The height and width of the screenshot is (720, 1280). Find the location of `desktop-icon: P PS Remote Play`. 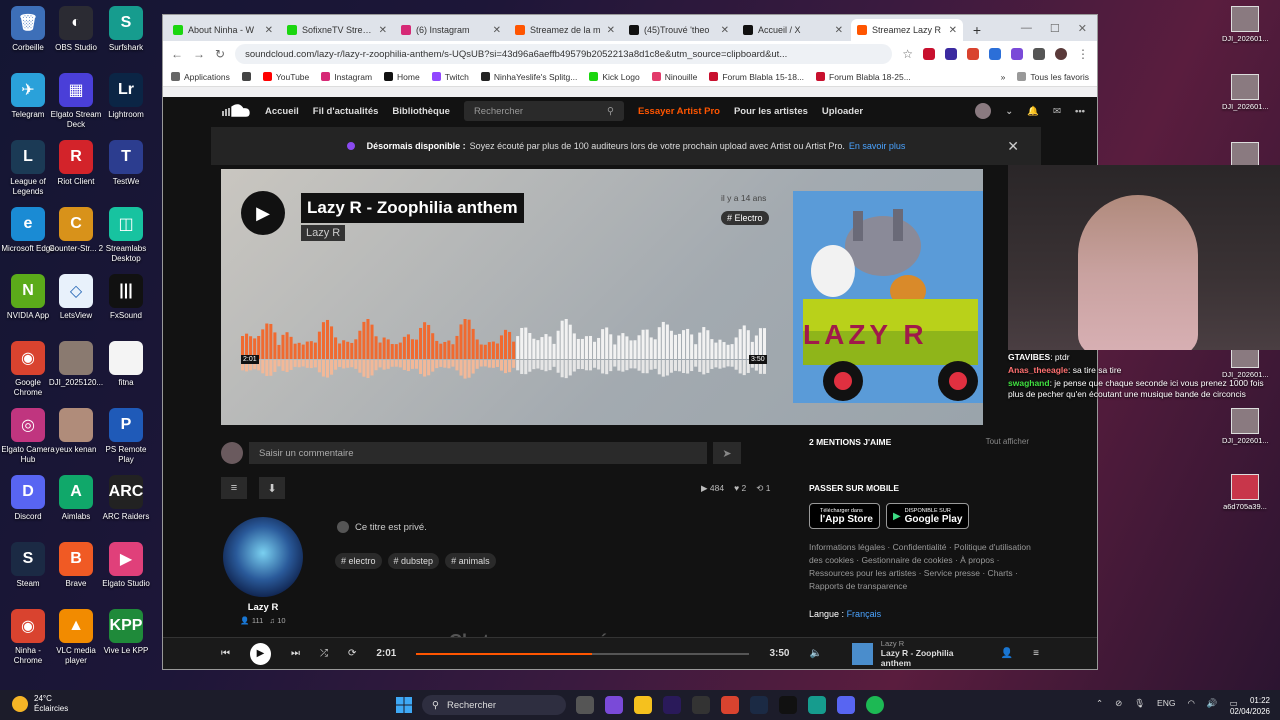

desktop-icon: P PS Remote Play is located at coordinates (126, 433).